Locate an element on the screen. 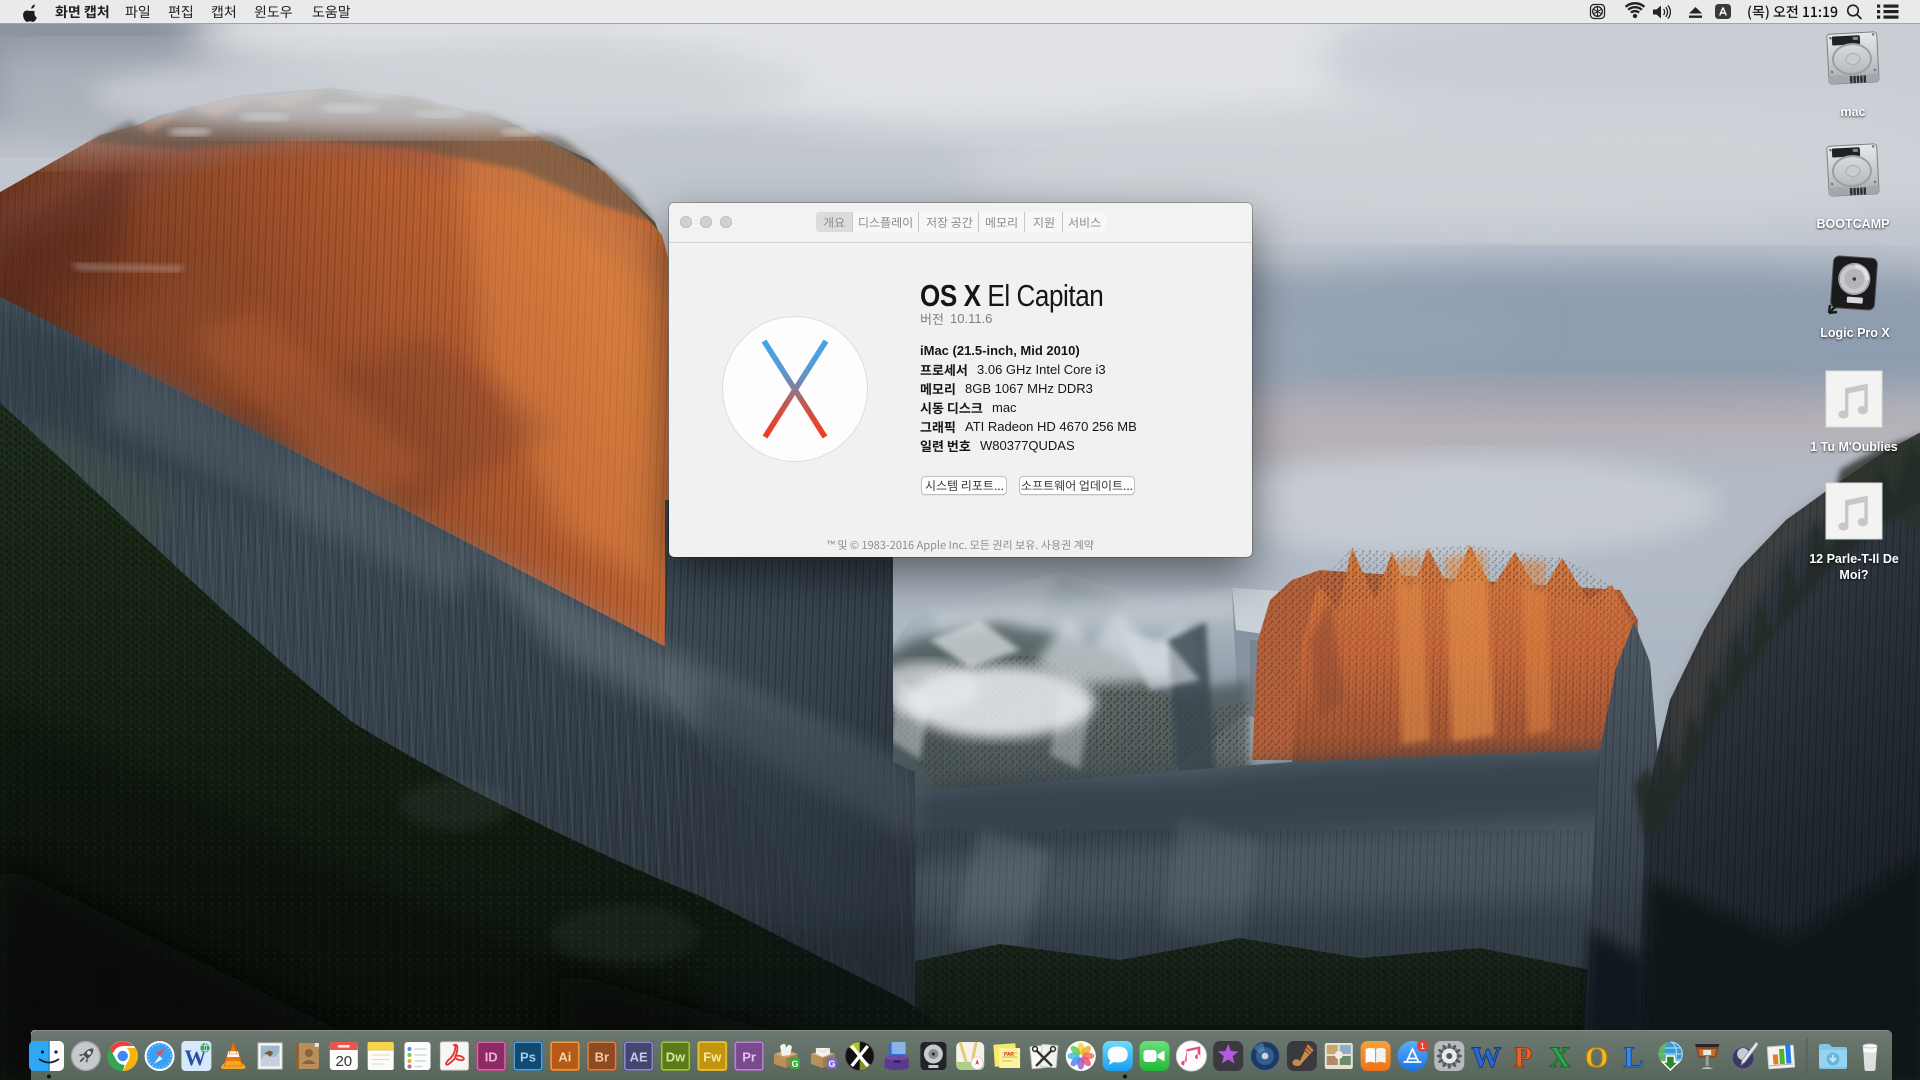  svg-text: 1 is located at coordinates (1422, 1046).